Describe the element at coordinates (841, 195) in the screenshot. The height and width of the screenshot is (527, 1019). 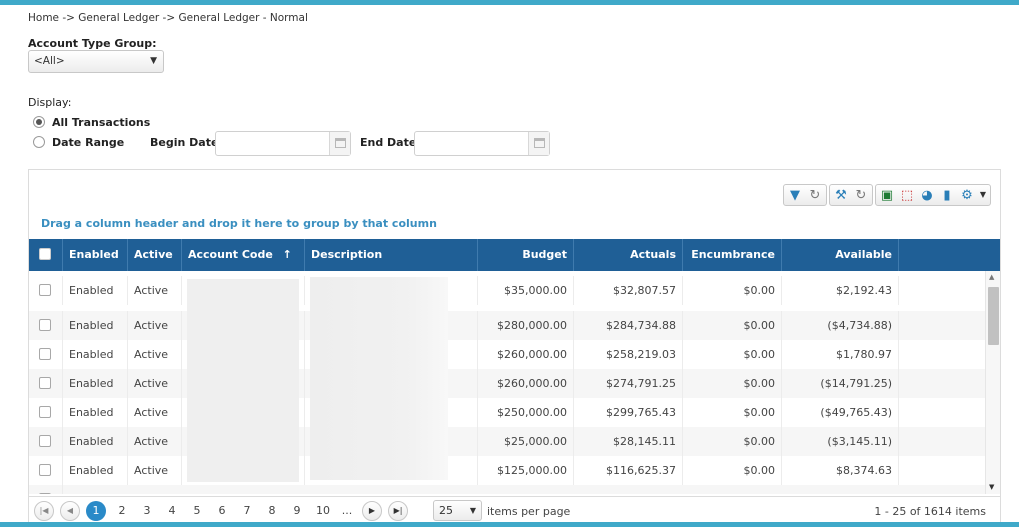
I see `wrench-icon: ⚒` at that location.